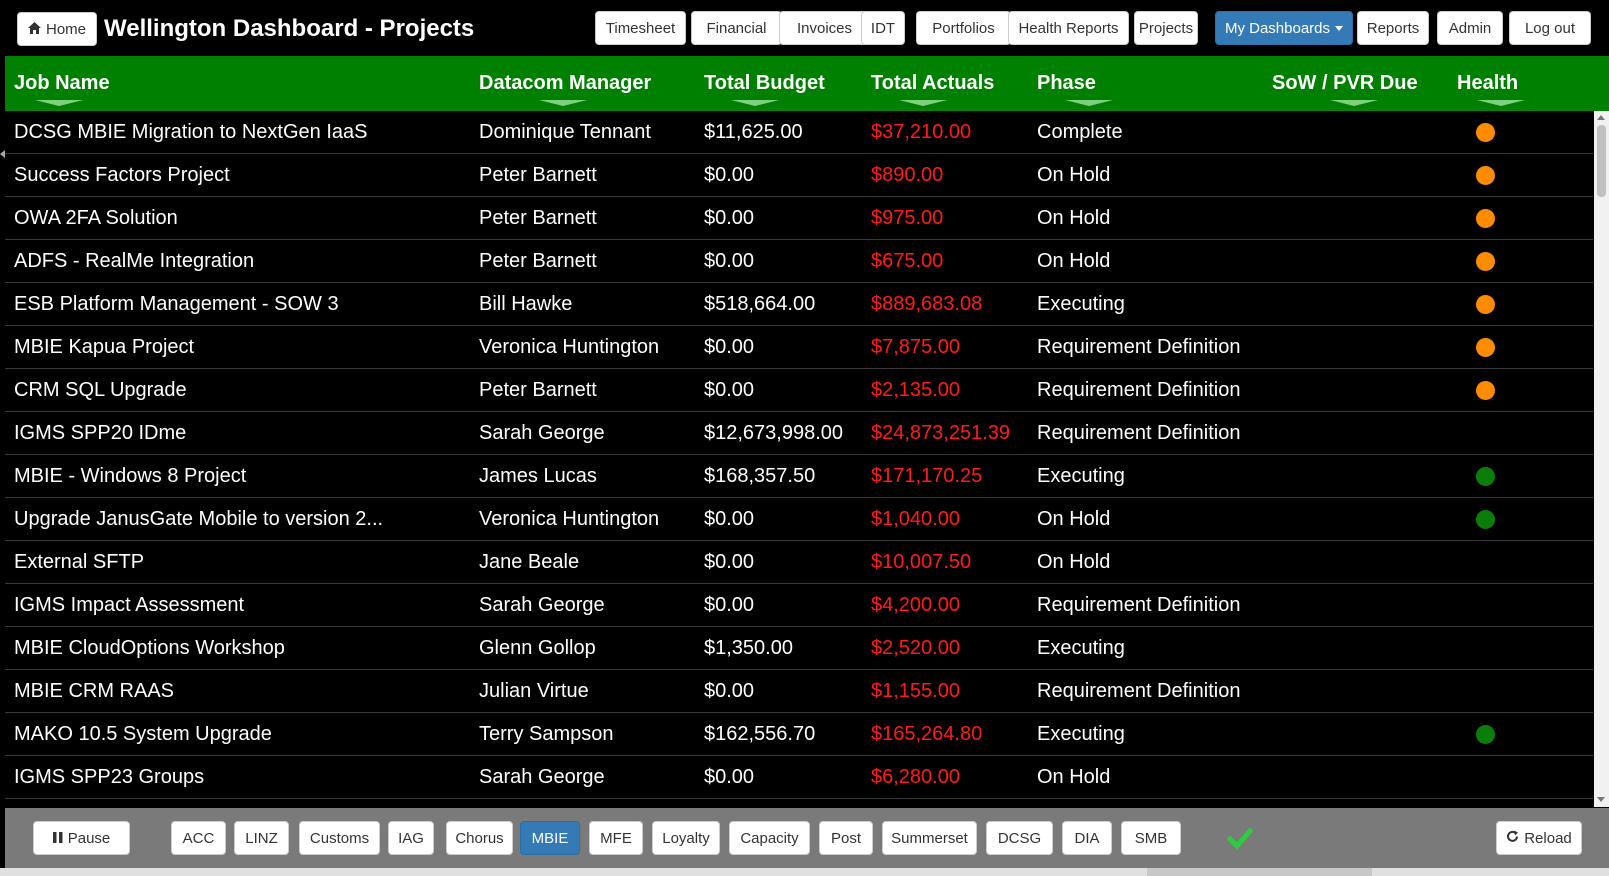 The height and width of the screenshot is (876, 1609). I want to click on home-button: Home, so click(57, 29).